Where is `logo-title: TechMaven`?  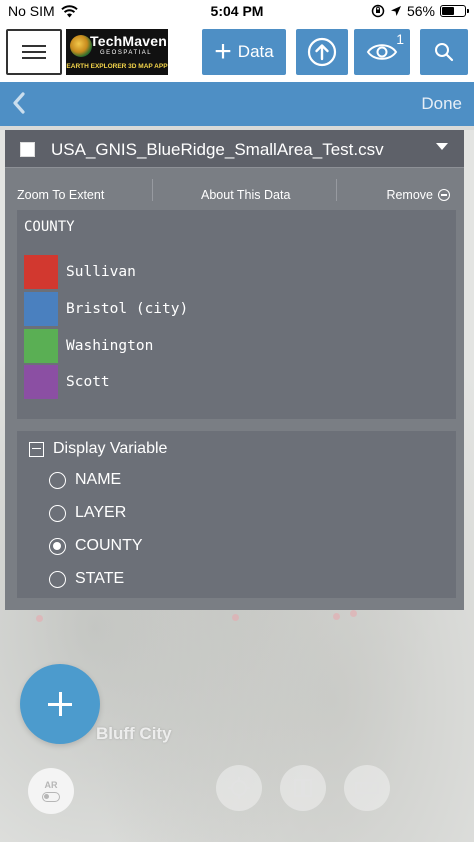 logo-title: TechMaven is located at coordinates (129, 41).